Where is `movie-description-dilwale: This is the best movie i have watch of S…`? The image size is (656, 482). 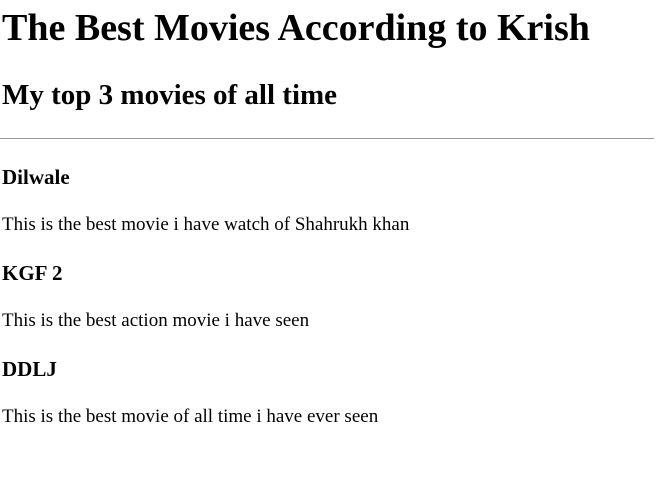 movie-description-dilwale: This is the best movie i have watch of S… is located at coordinates (206, 224).